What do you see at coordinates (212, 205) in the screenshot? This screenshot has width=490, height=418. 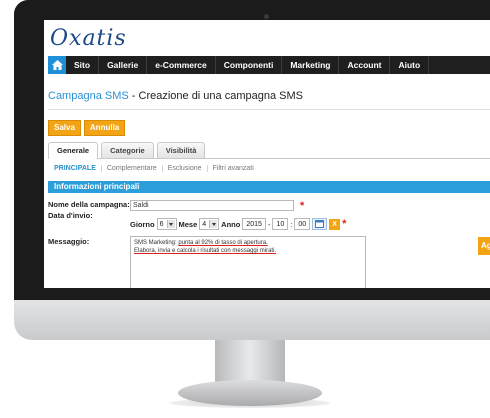 I see `campaign-name-field: Saldi` at bounding box center [212, 205].